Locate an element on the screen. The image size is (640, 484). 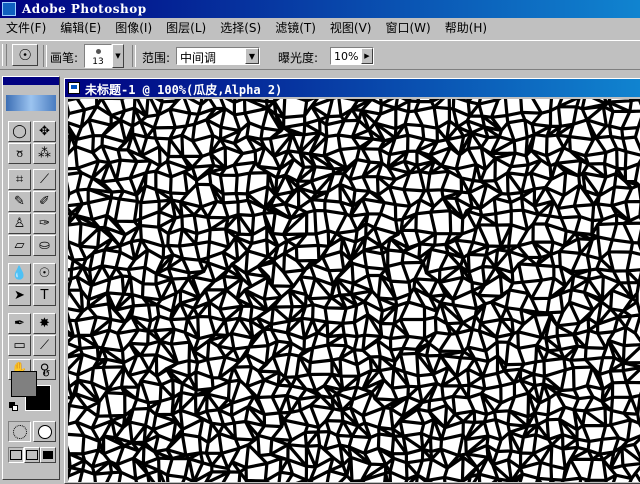
app-title-bar: Adobe Photoshop is located at coordinates (320, 9).